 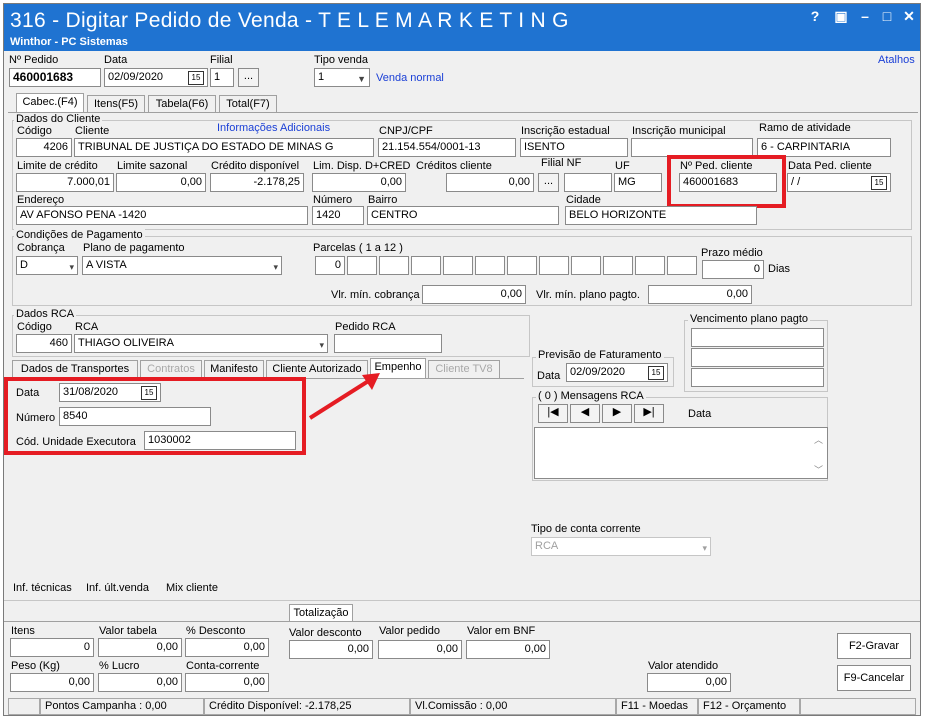 I want to click on chevron-down-icon: ▾, so click(x=275, y=267).